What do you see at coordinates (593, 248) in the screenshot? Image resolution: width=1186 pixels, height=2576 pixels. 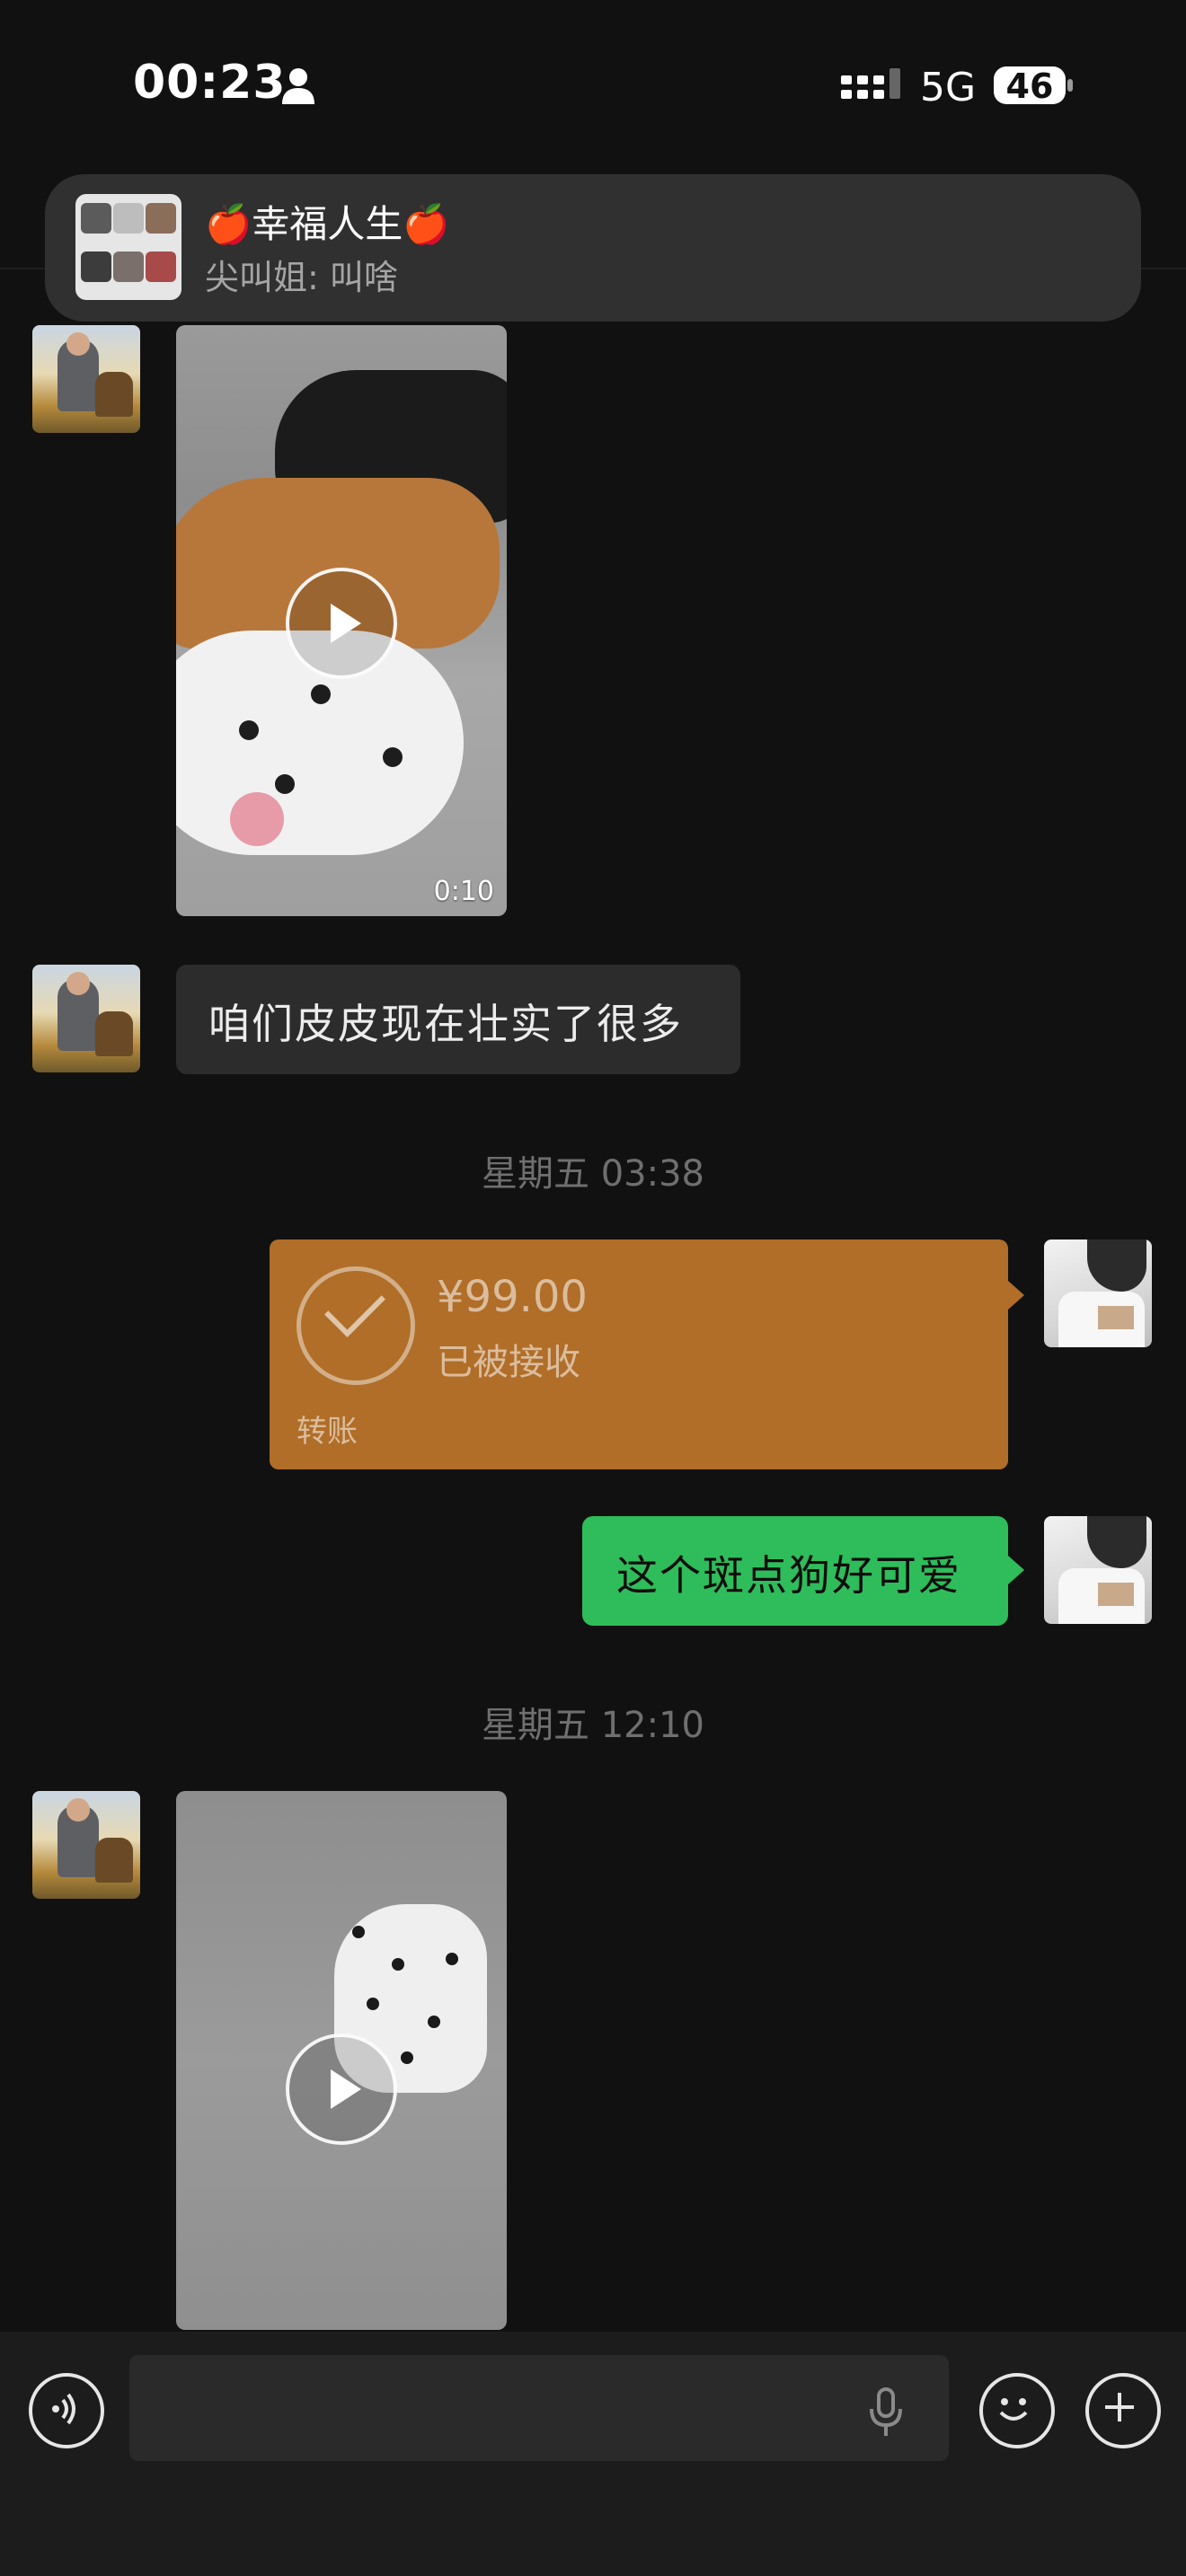 I see `notification-banner: 🍎幸福人生🍎 尖叫姐: 叫啥` at bounding box center [593, 248].